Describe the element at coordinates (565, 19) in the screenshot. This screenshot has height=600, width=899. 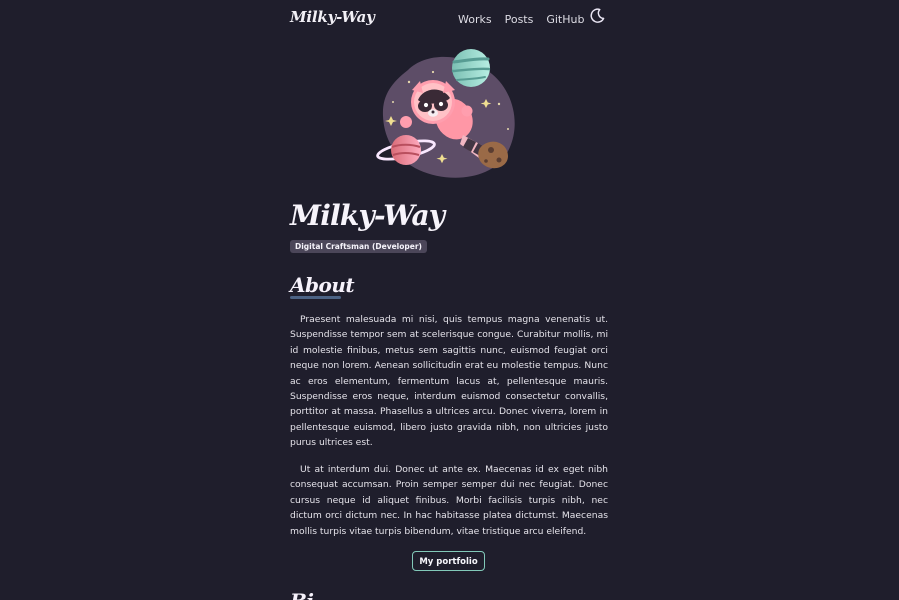
I see `nav-link-github: GitHub` at that location.